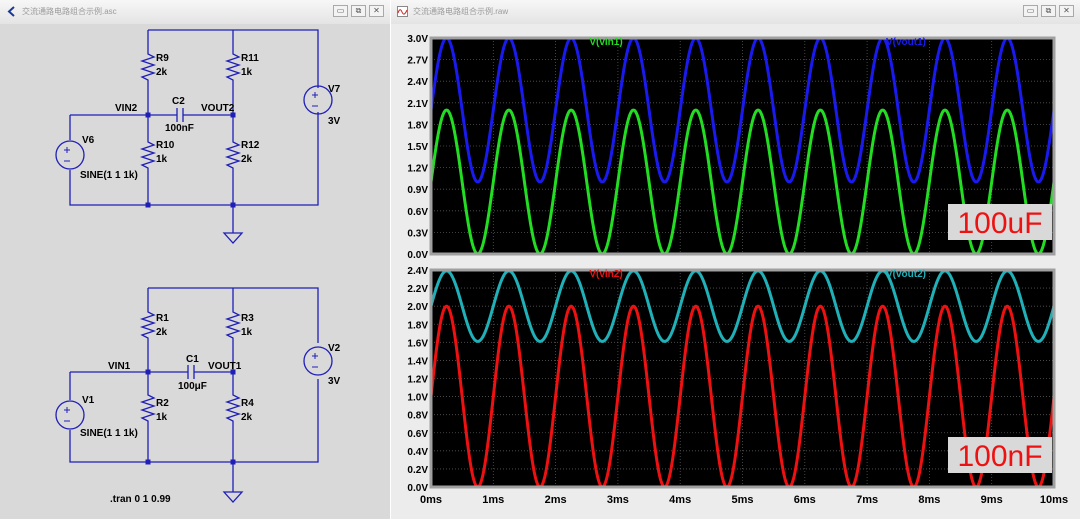  I want to click on R2-symbol, so click(148, 409).